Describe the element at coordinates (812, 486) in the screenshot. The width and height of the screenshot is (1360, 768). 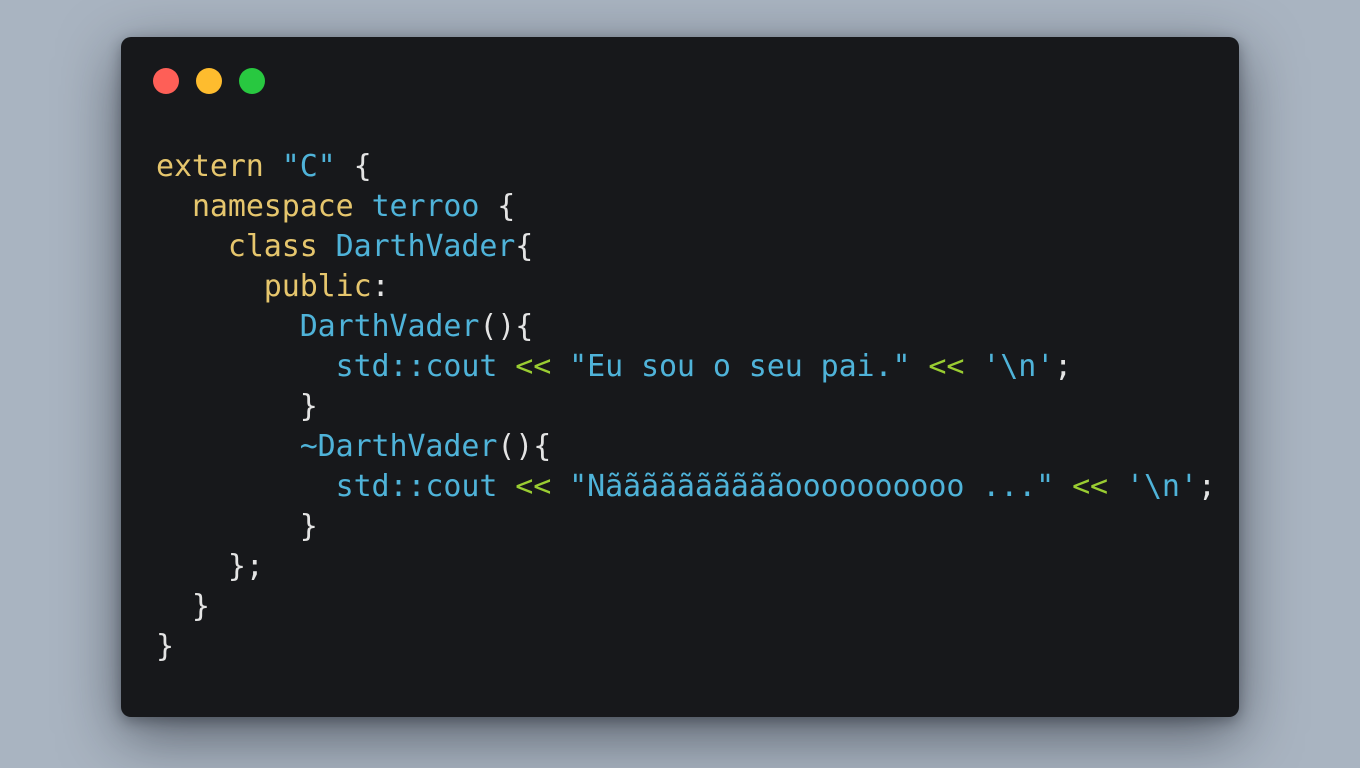
I see `code-token: "Nããããããããããoooooooooo ..."` at that location.